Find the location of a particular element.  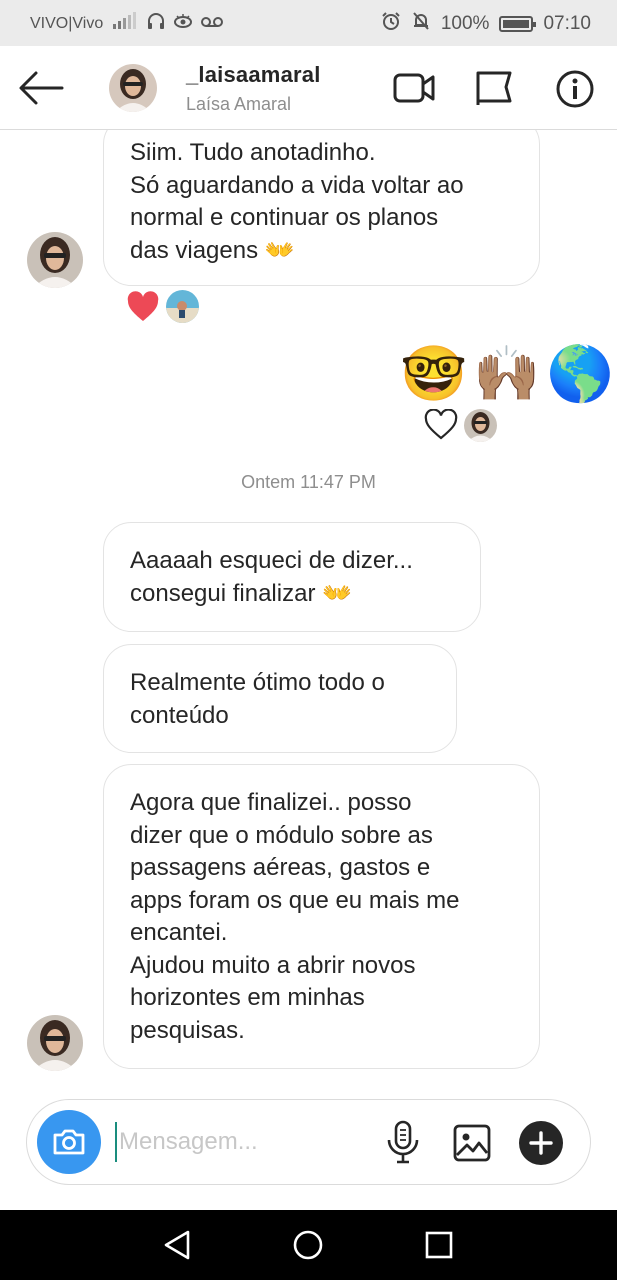

info-button is located at coordinates (576, 89).